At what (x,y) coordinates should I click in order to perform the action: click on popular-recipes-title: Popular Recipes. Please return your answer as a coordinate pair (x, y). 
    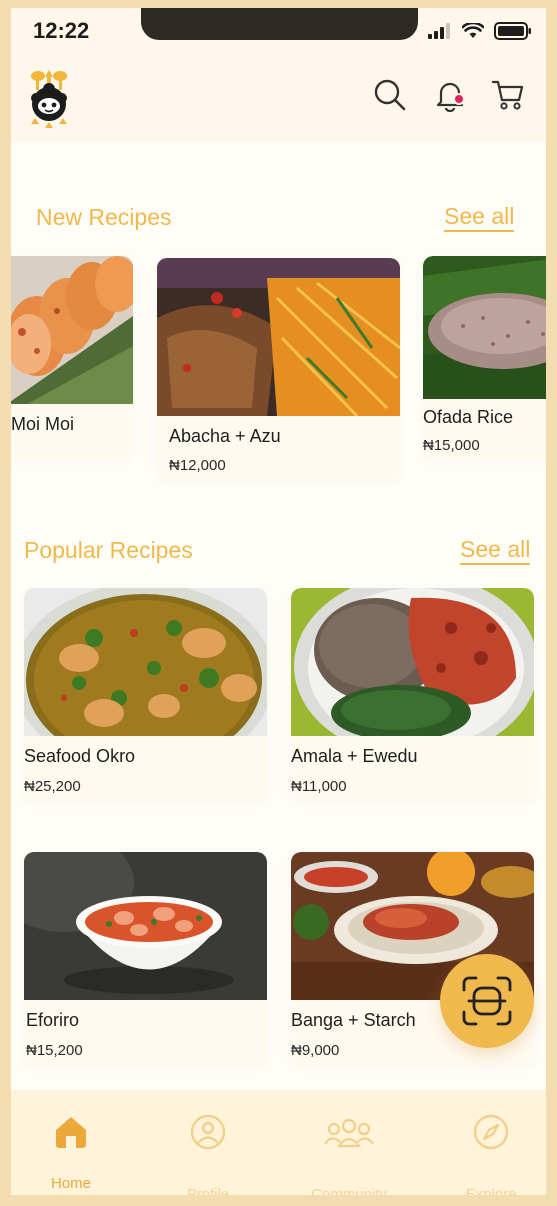
    Looking at the image, I should click on (108, 550).